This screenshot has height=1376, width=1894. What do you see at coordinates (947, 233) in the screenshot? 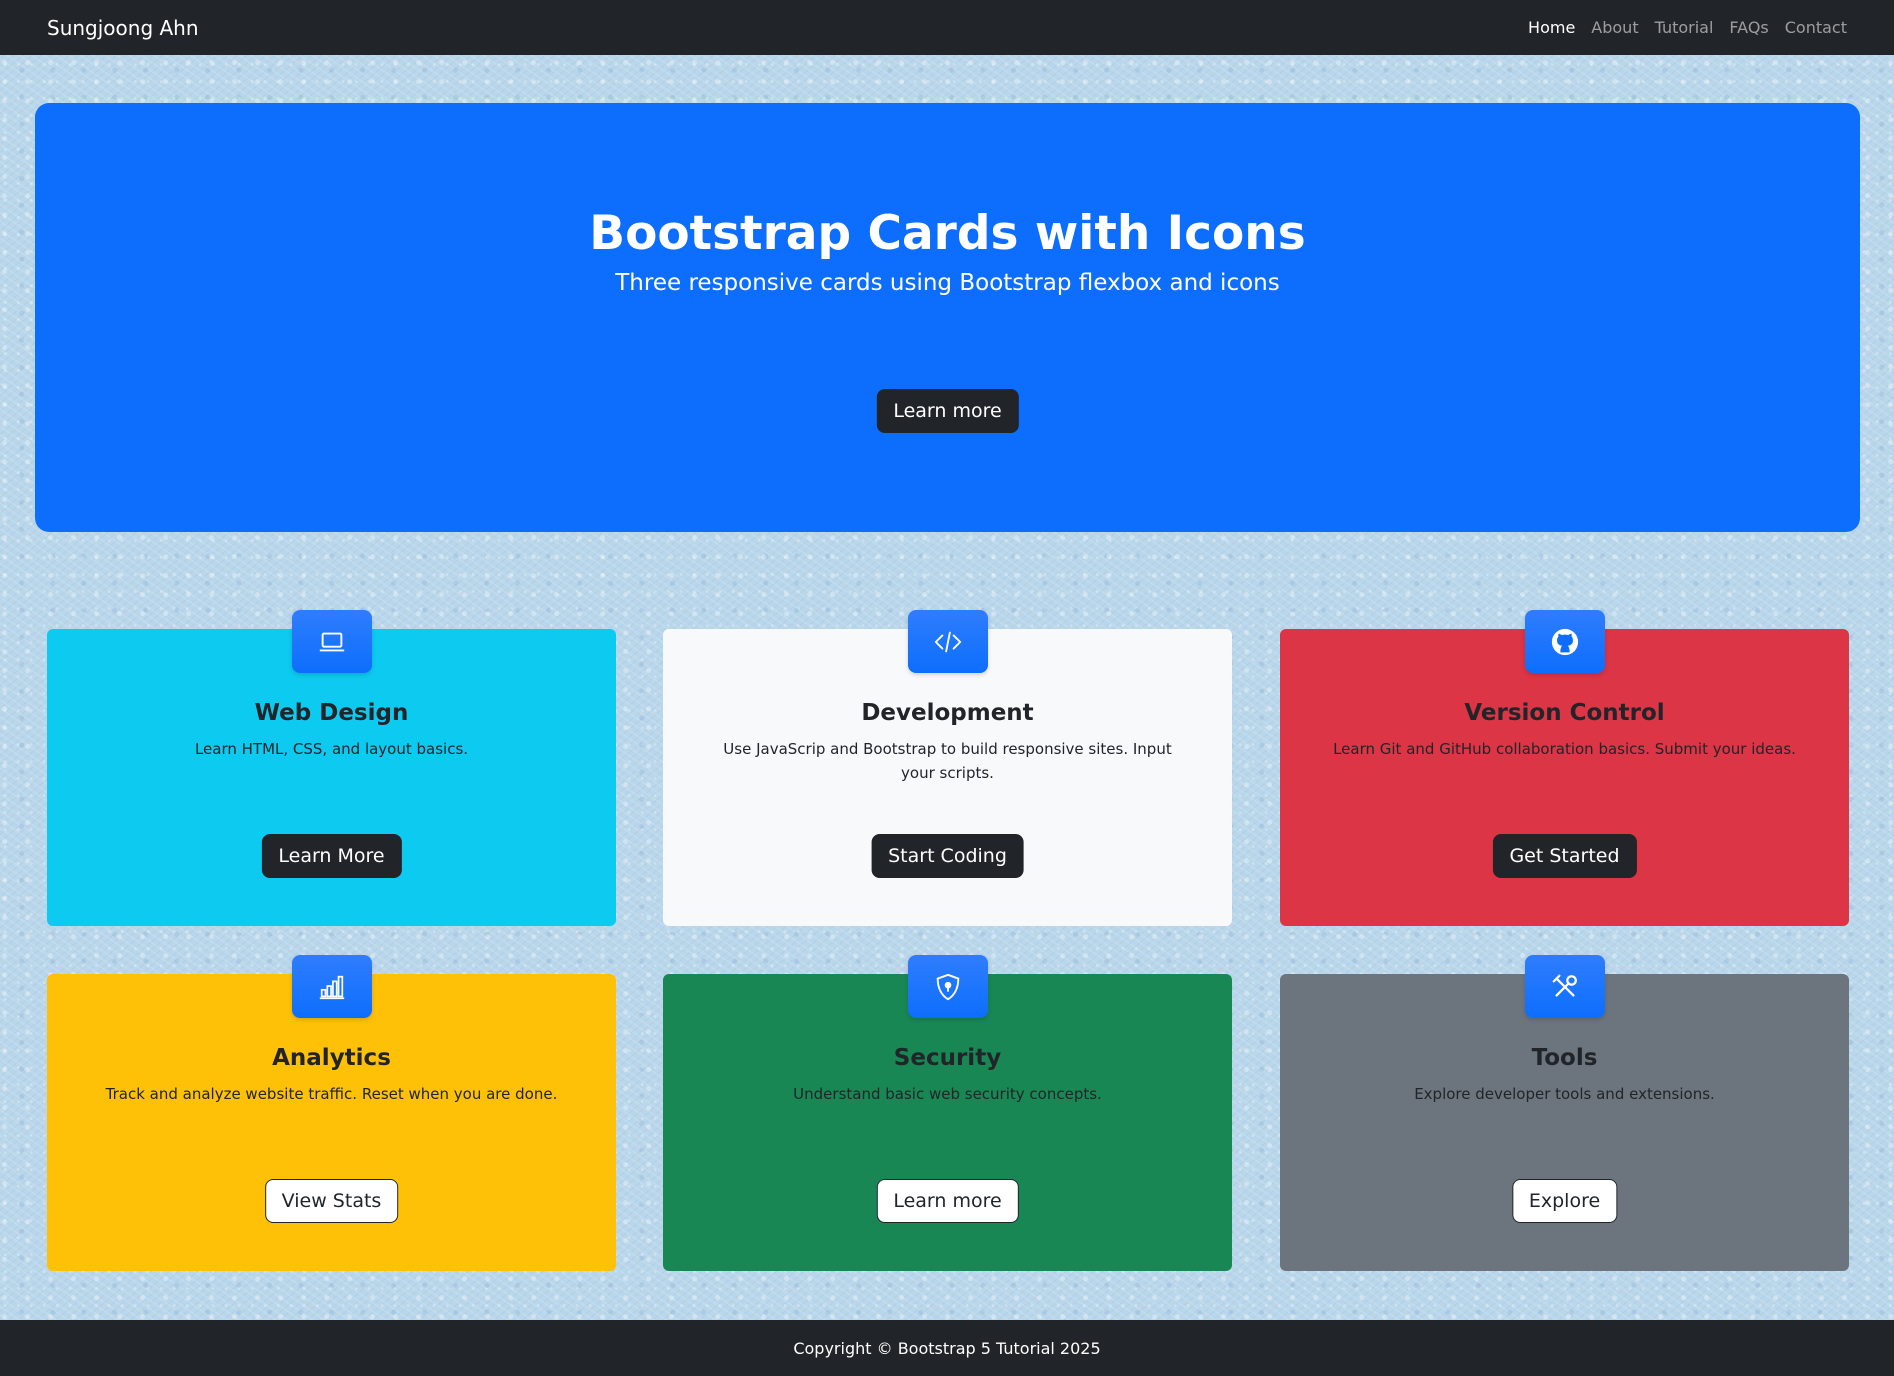
I see `hero-title: Bootstrap Cards with Icons` at bounding box center [947, 233].